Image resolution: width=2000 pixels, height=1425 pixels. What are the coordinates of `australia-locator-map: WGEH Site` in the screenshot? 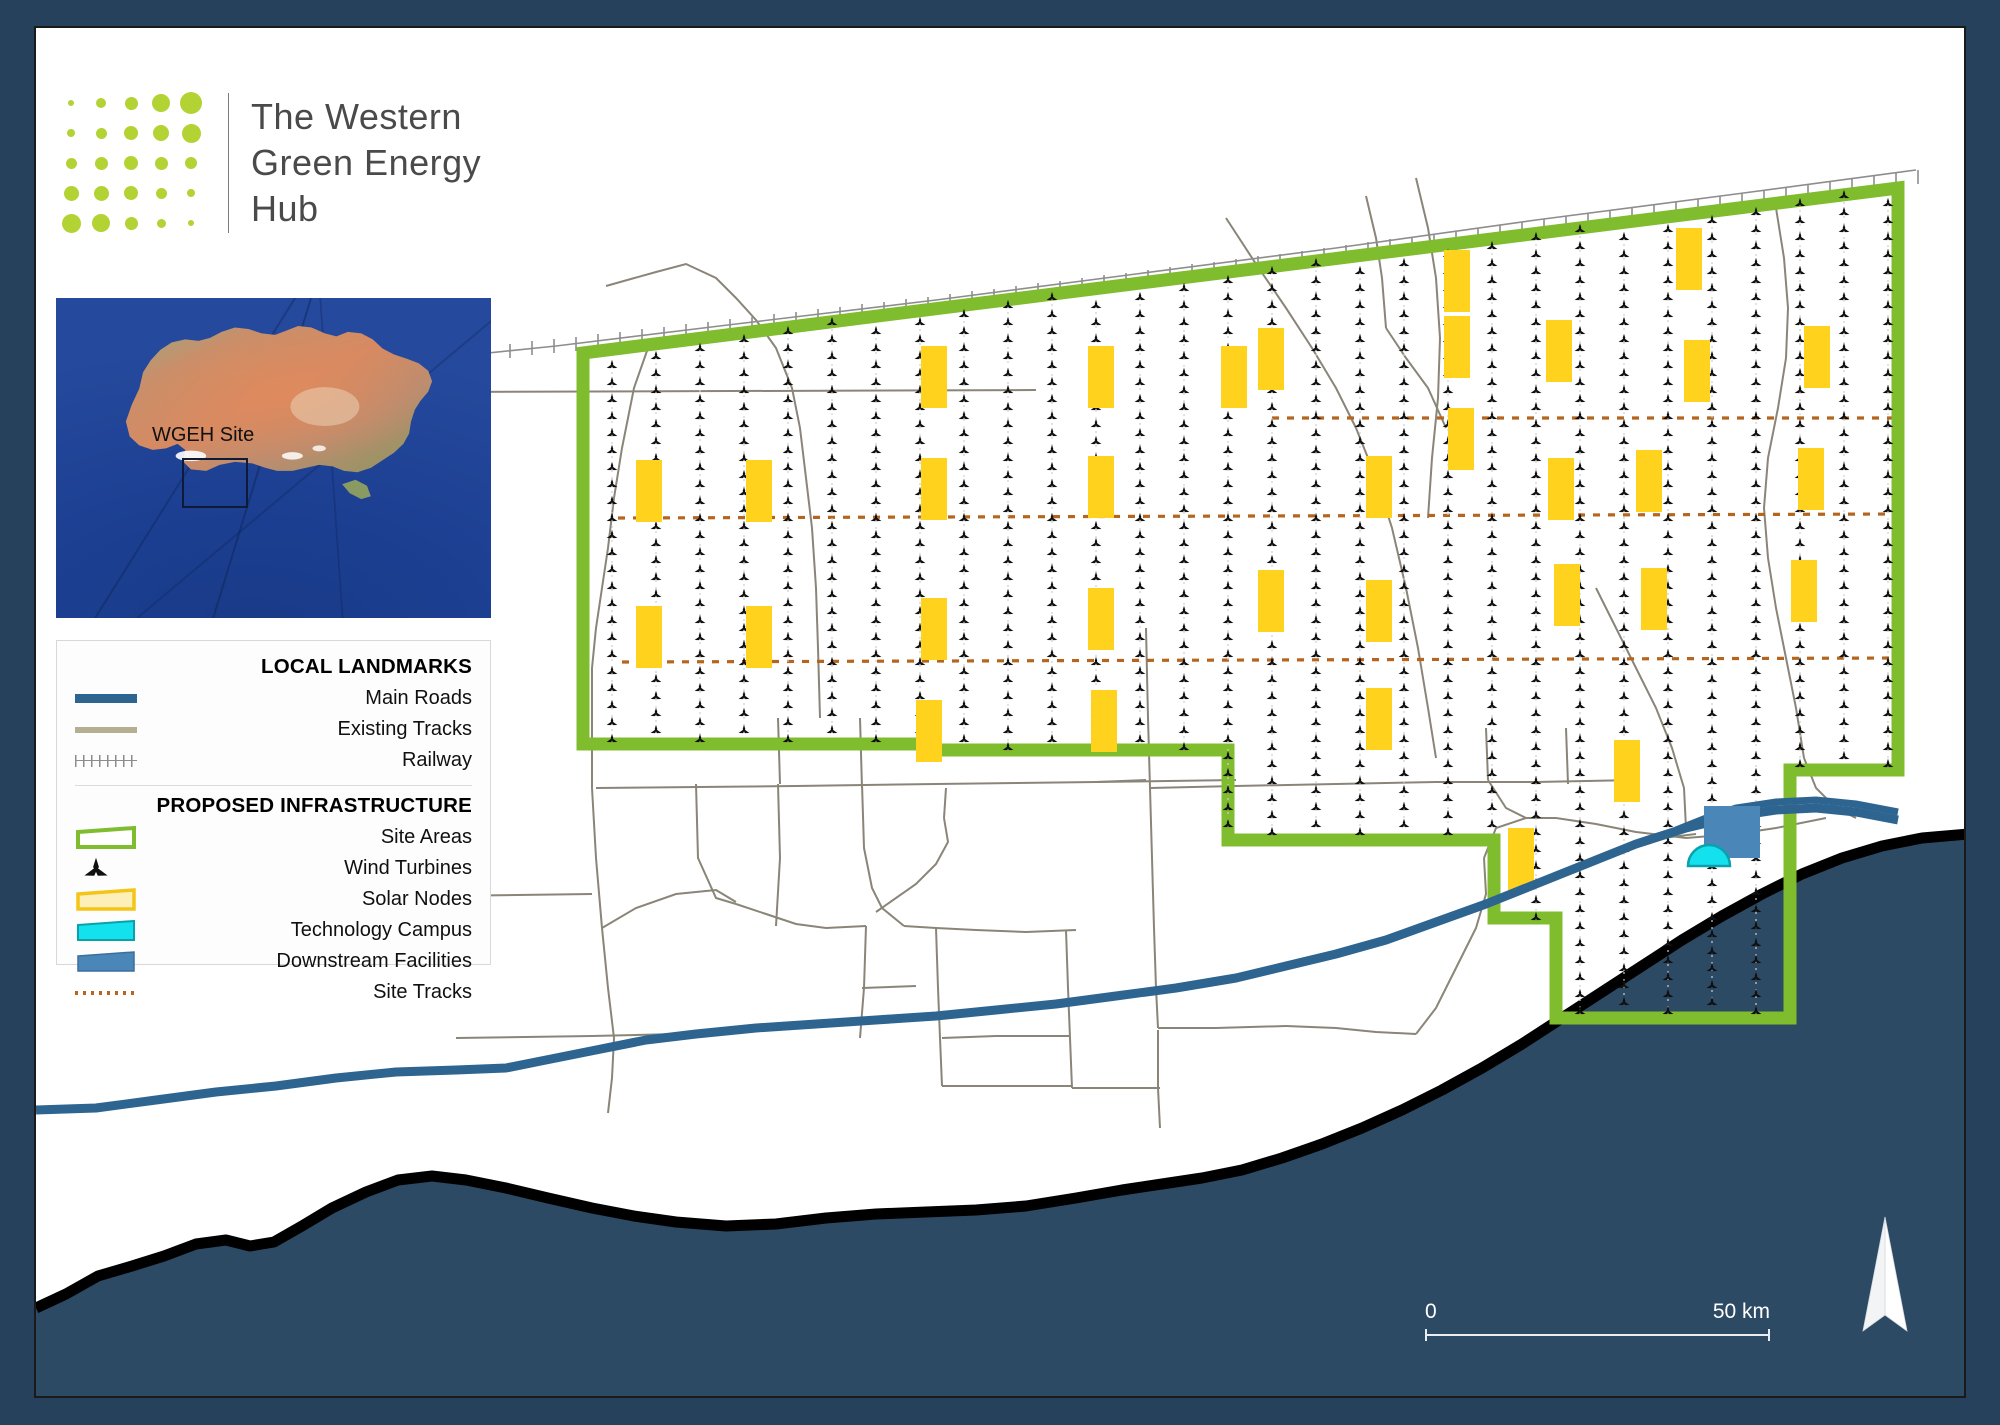 It's located at (273, 458).